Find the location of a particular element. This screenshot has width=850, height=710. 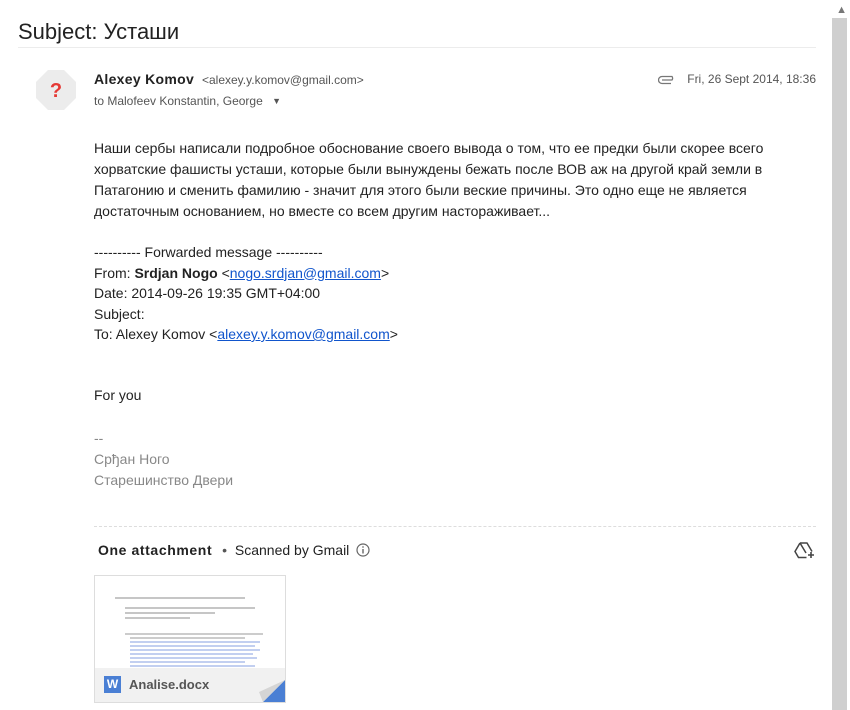

sender-email: <alexey.y.komov@gmail.com> is located at coordinates (282, 80).